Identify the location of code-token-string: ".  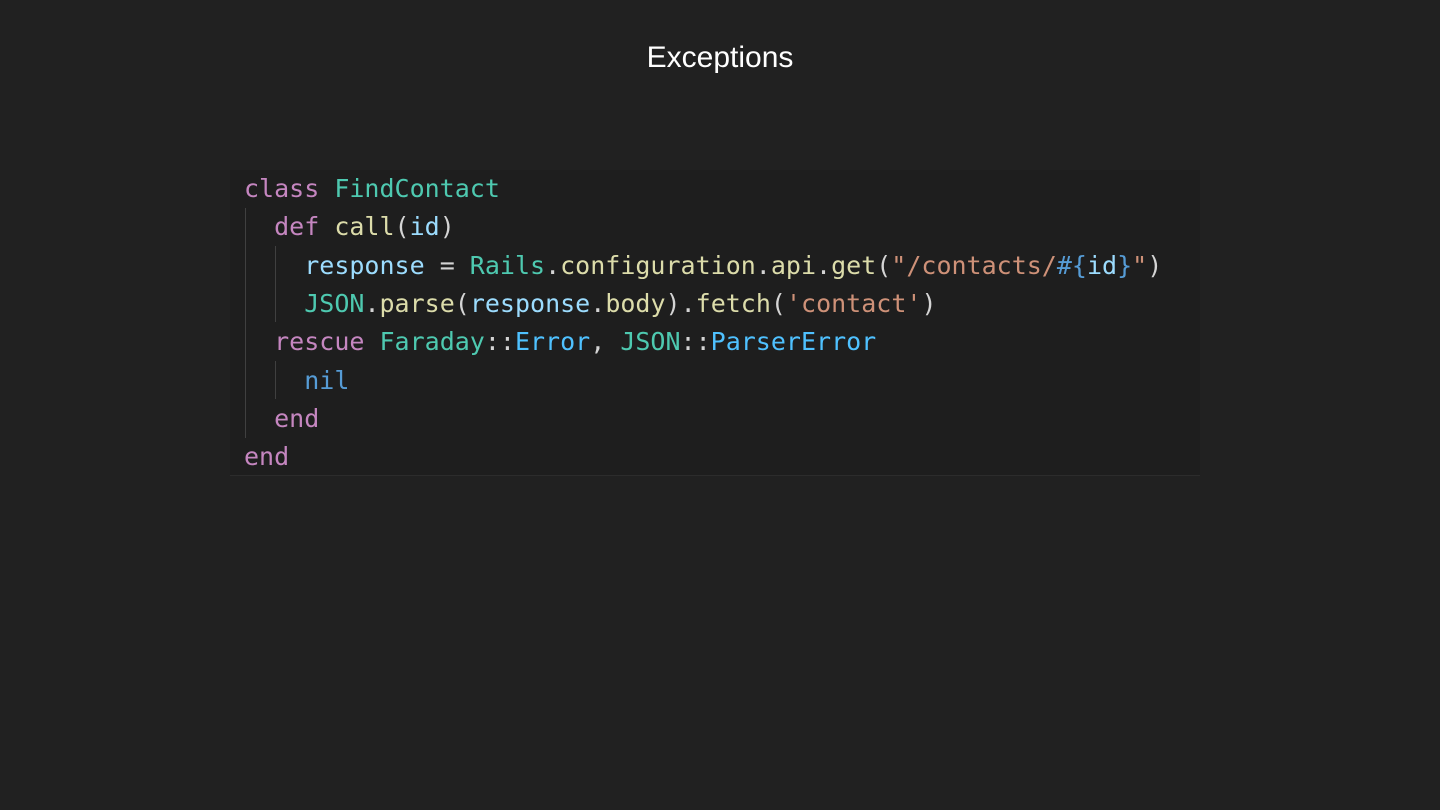
(1140, 265).